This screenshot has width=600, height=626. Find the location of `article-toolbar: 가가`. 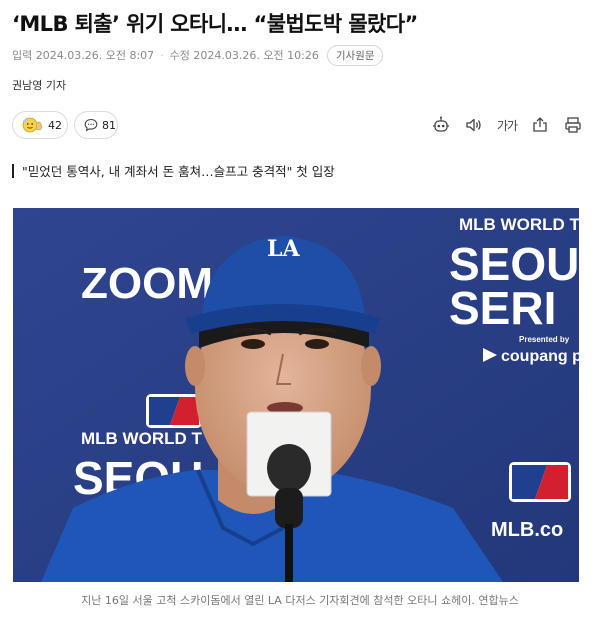

article-toolbar: 가가 is located at coordinates (507, 125).